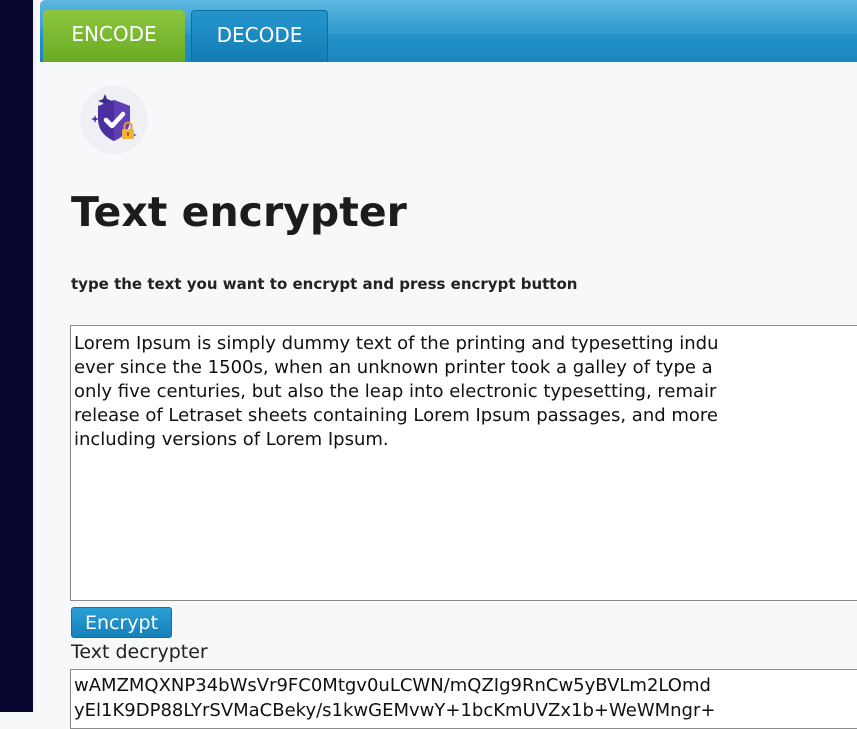  What do you see at coordinates (16, 356) in the screenshot?
I see `left-rail` at bounding box center [16, 356].